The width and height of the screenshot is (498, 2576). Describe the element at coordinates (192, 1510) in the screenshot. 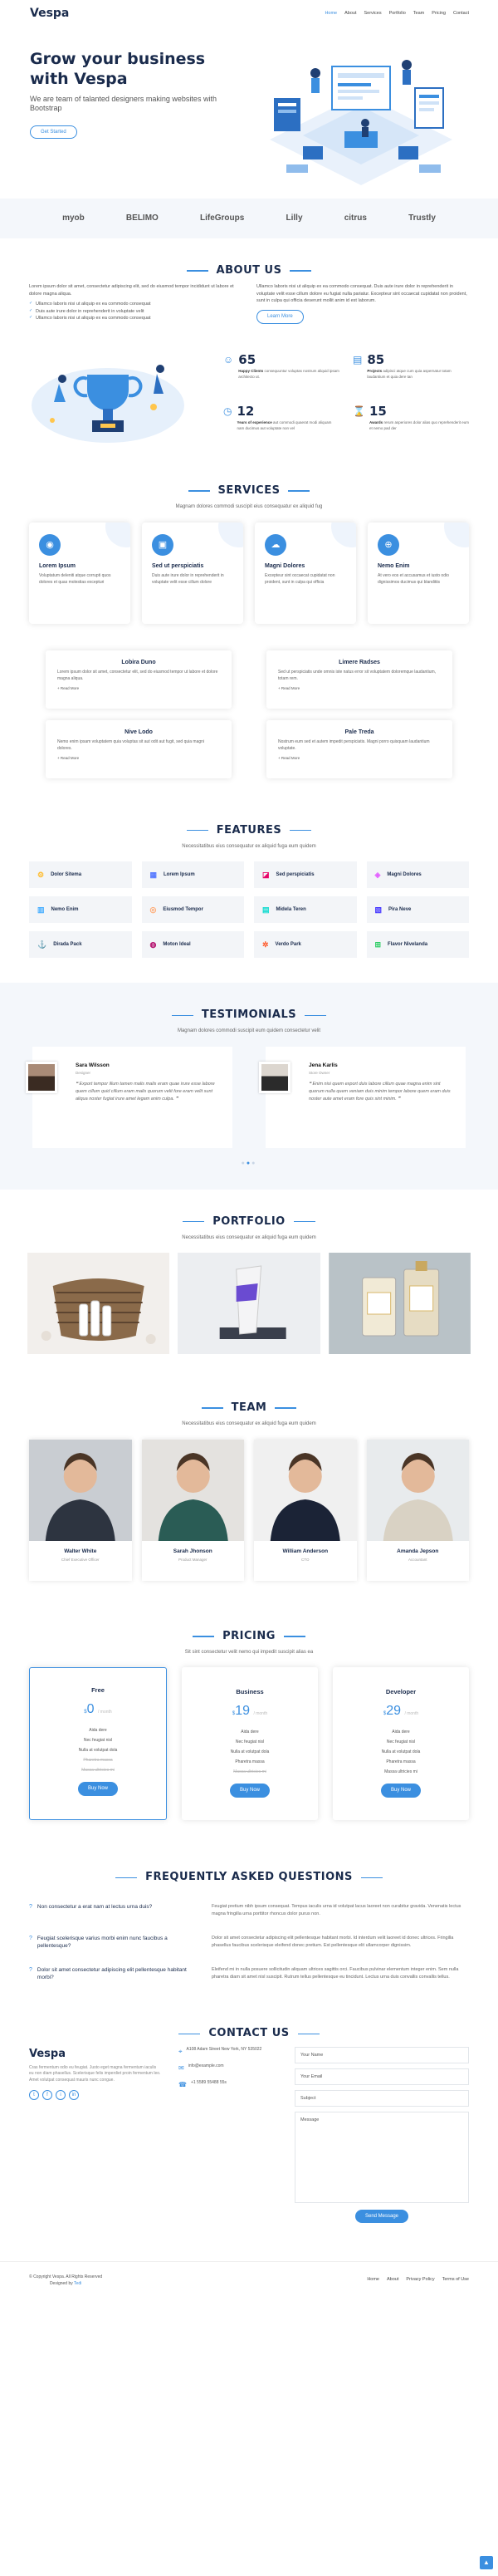

I see `team-member: Sarah Jhonson Product Manager` at that location.